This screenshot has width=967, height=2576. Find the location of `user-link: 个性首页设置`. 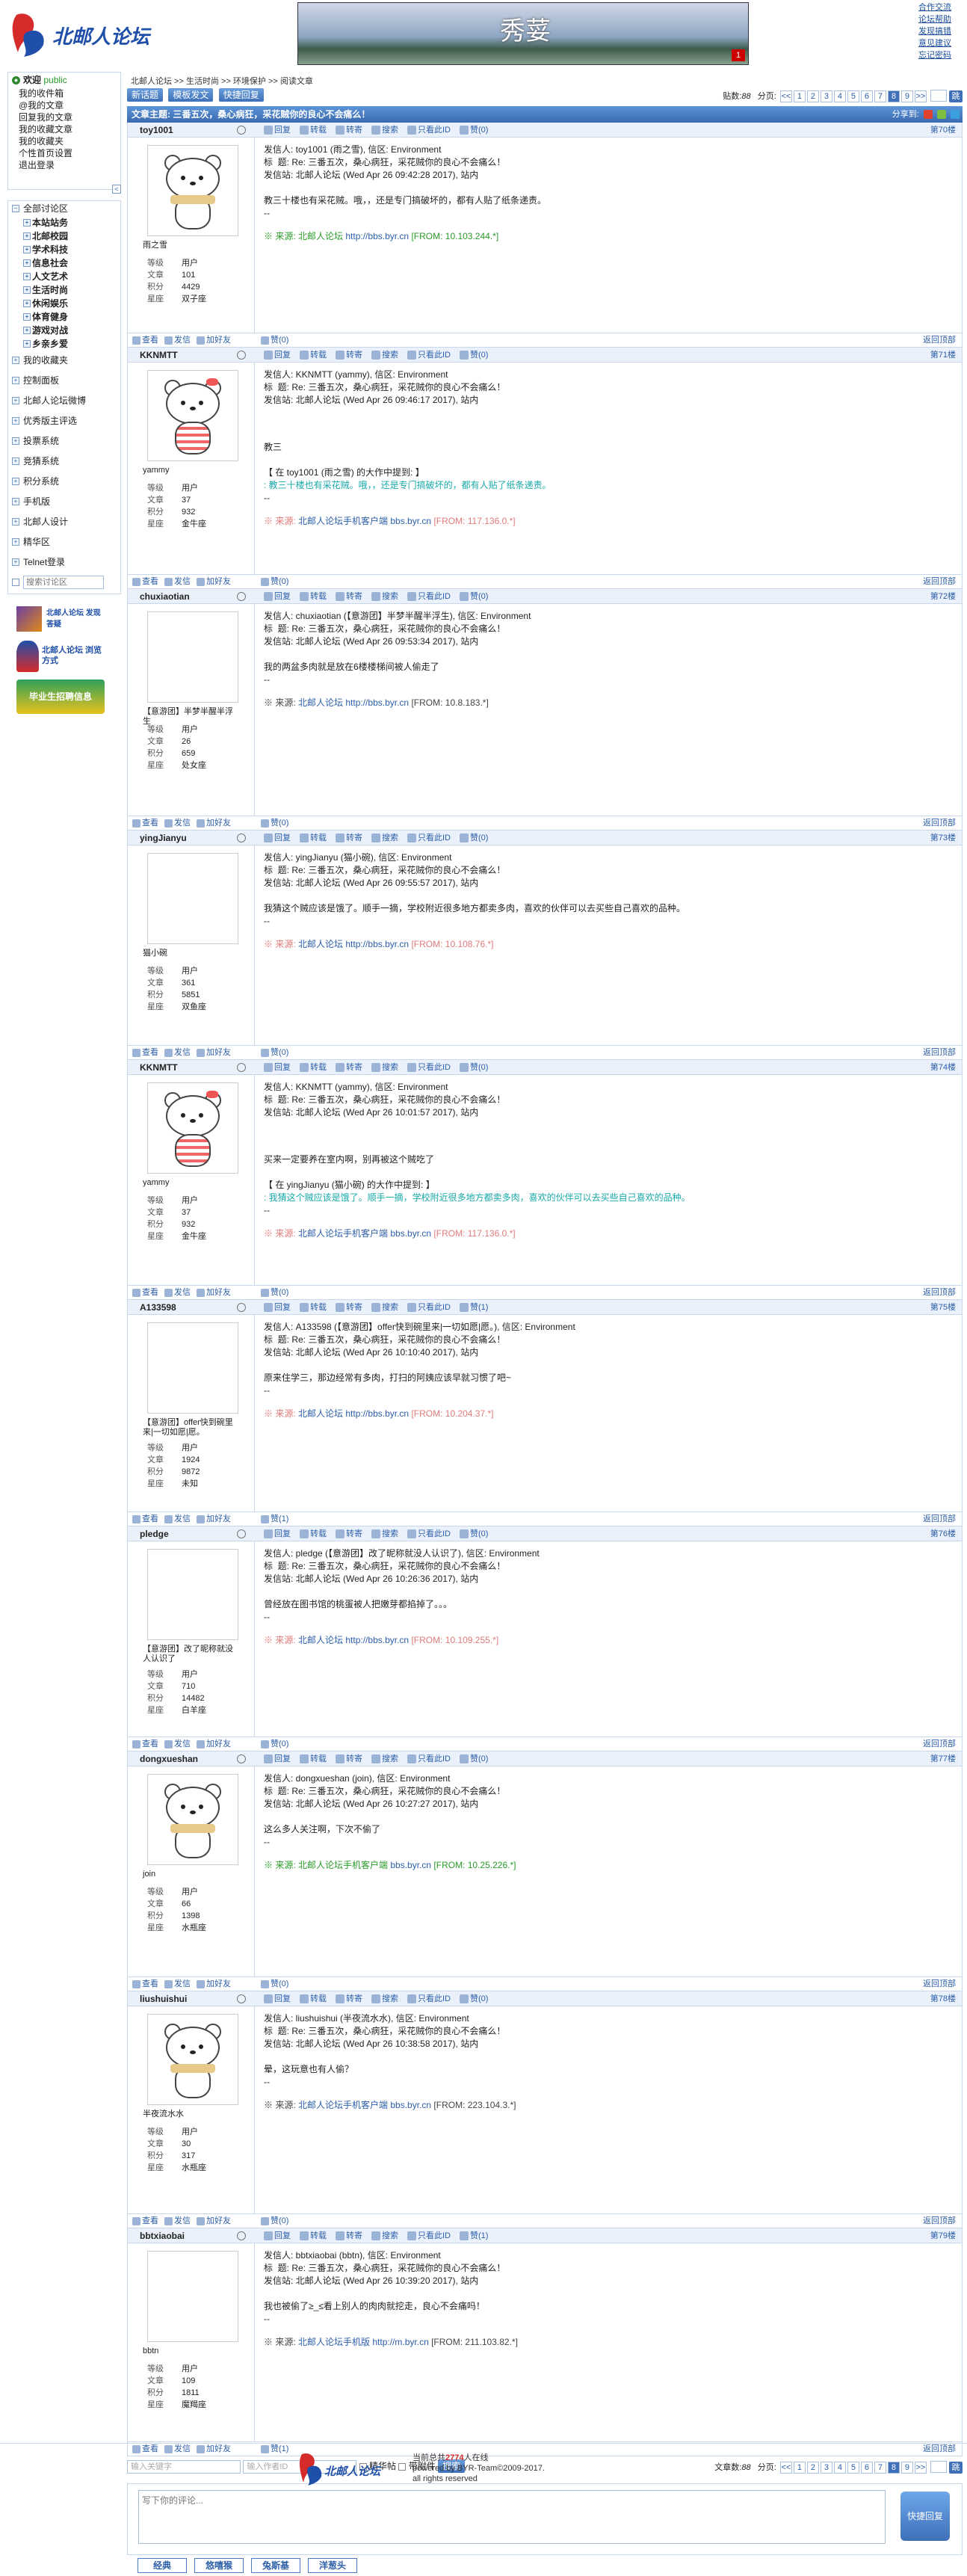

user-link: 个性首页设置 is located at coordinates (64, 153).